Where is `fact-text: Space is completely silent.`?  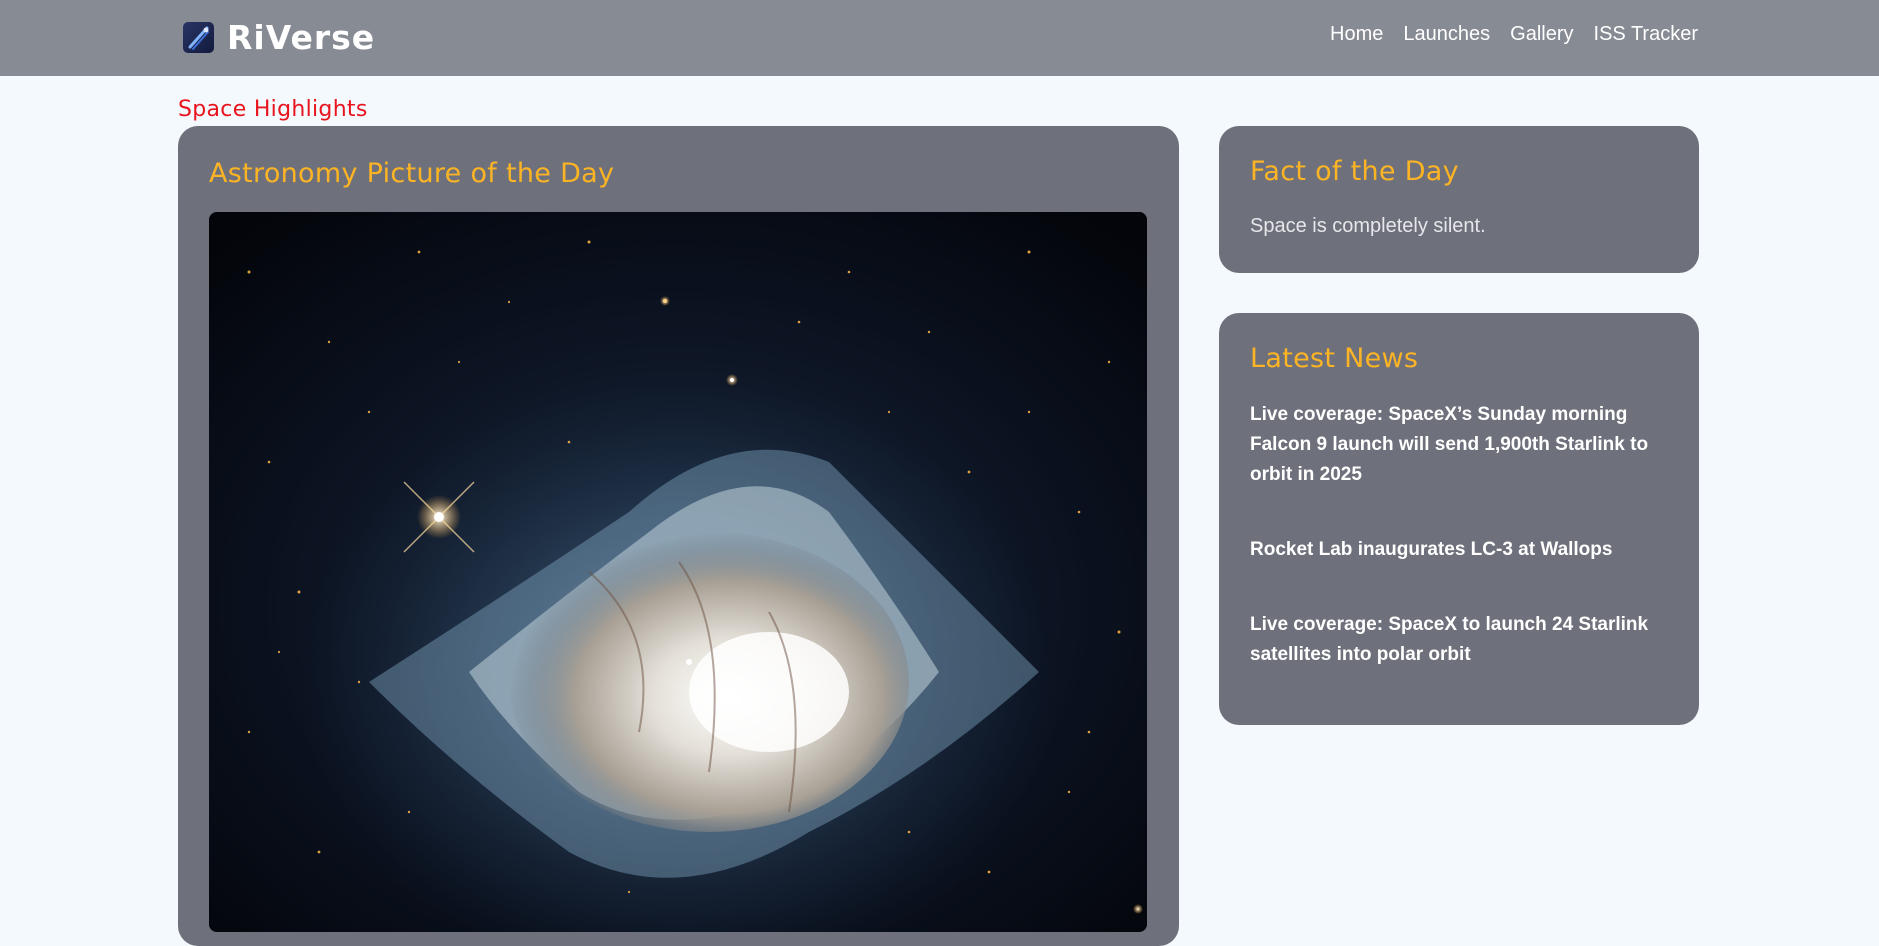 fact-text: Space is completely silent. is located at coordinates (1368, 226).